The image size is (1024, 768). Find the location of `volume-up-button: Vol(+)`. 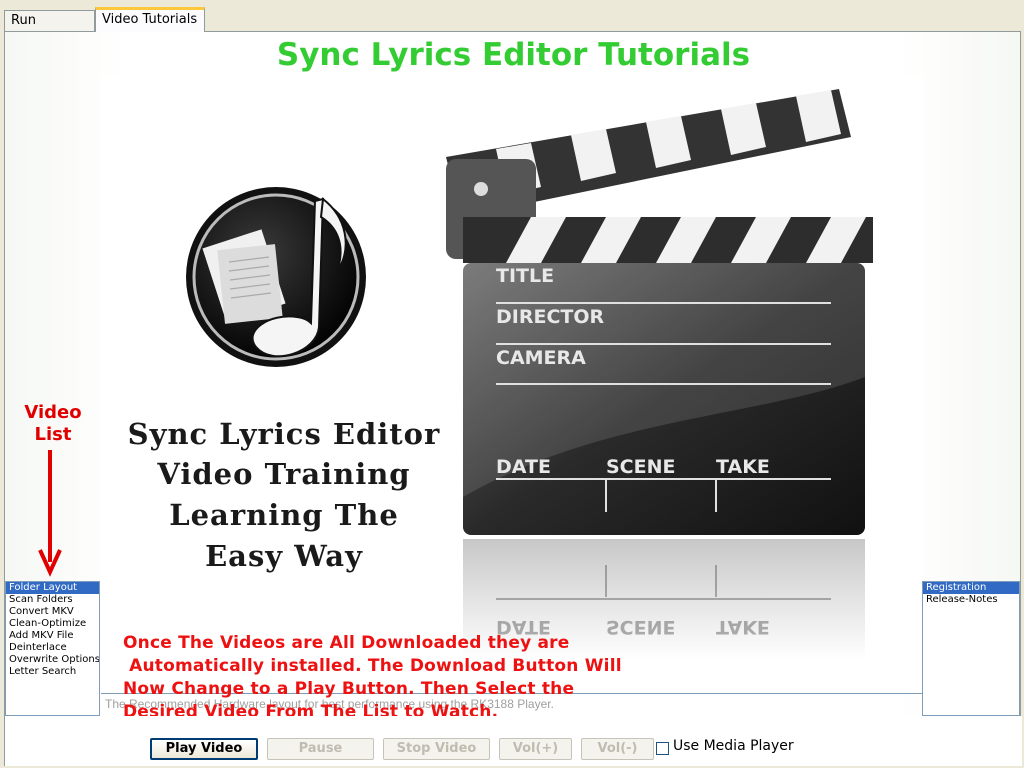

volume-up-button: Vol(+) is located at coordinates (535, 749).